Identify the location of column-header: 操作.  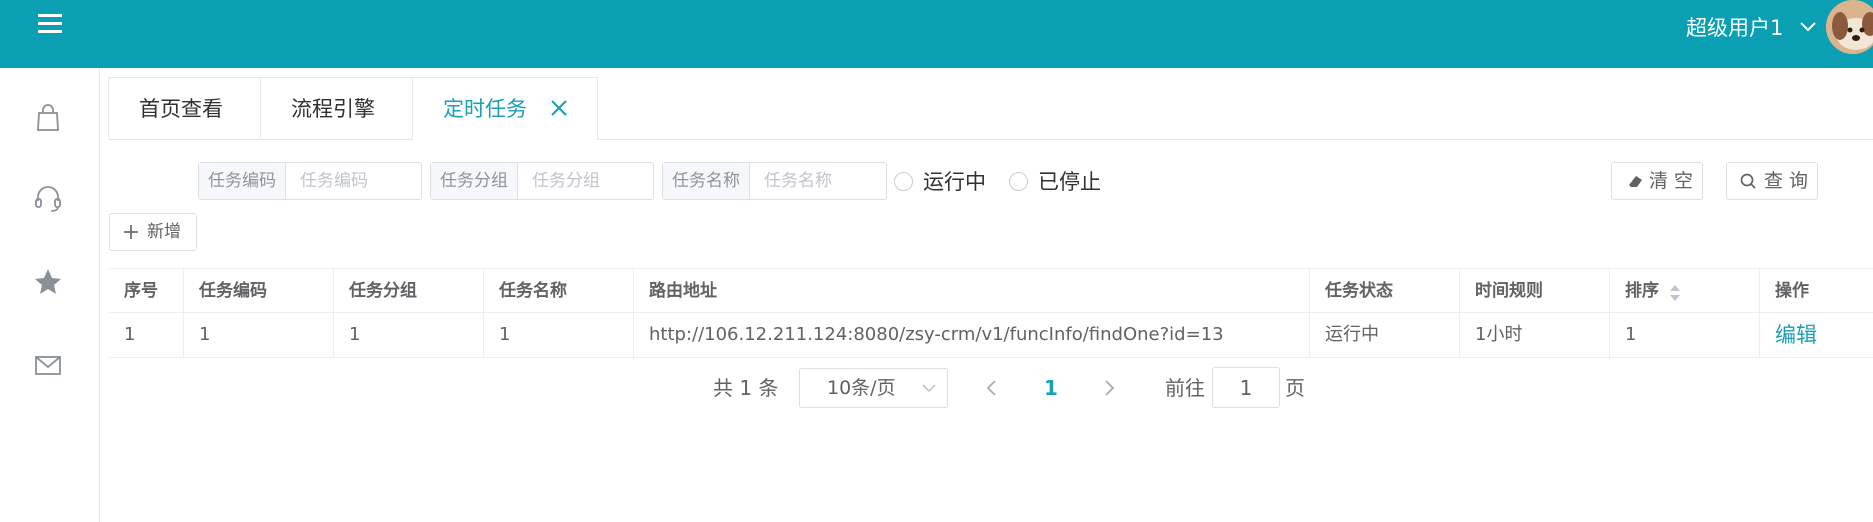
(1816, 291).